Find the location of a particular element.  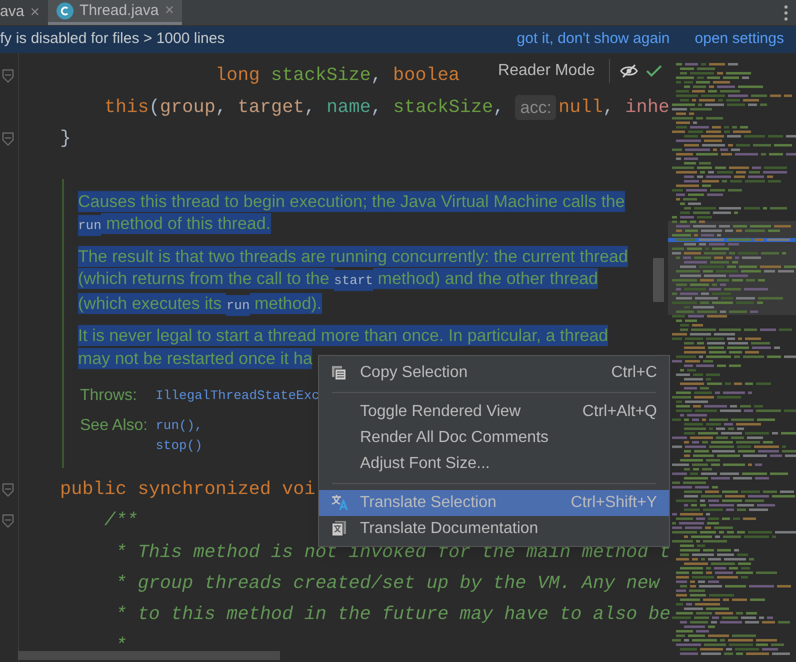

code-token: * is located at coordinates (121, 646).